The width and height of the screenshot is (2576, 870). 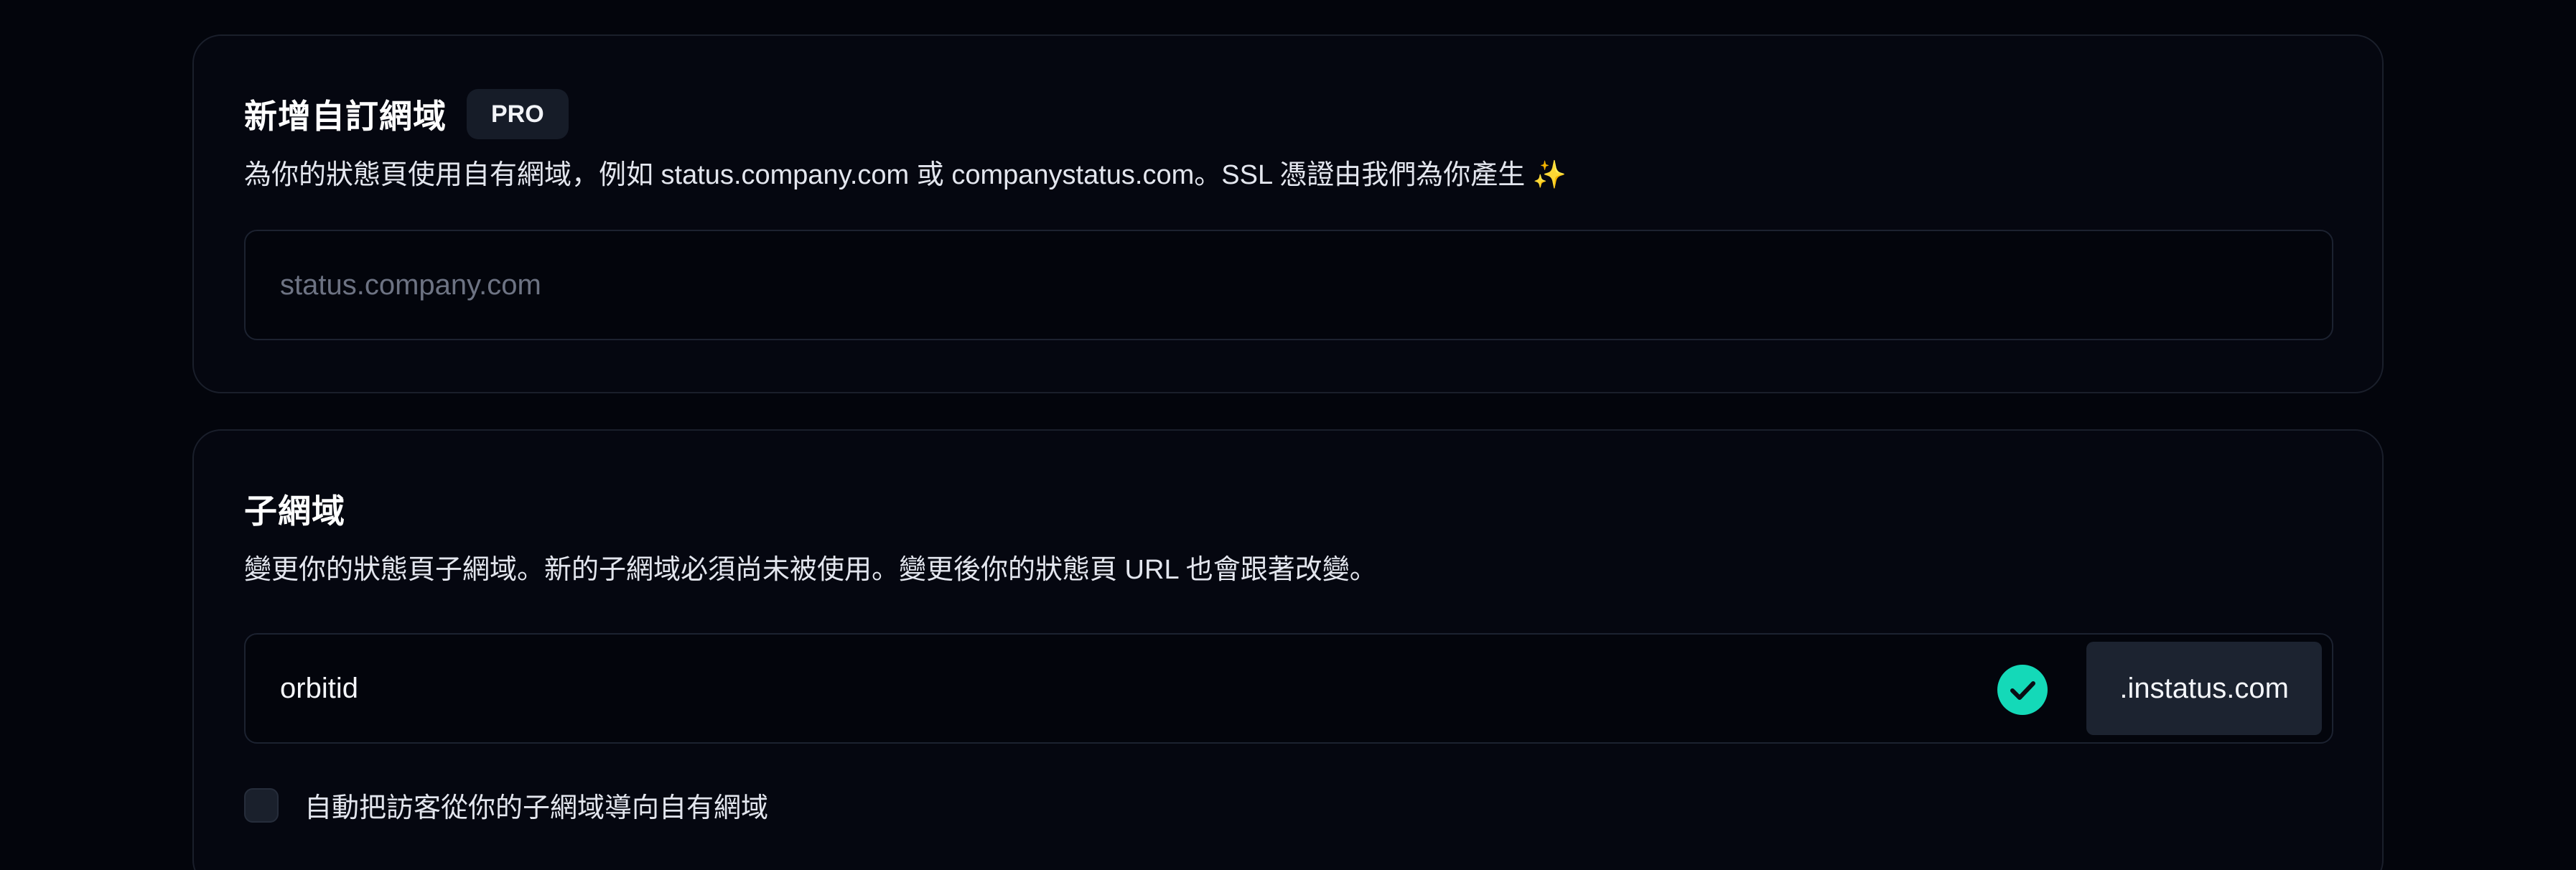 I want to click on custom-domain-input: status.company.com, so click(x=1288, y=285).